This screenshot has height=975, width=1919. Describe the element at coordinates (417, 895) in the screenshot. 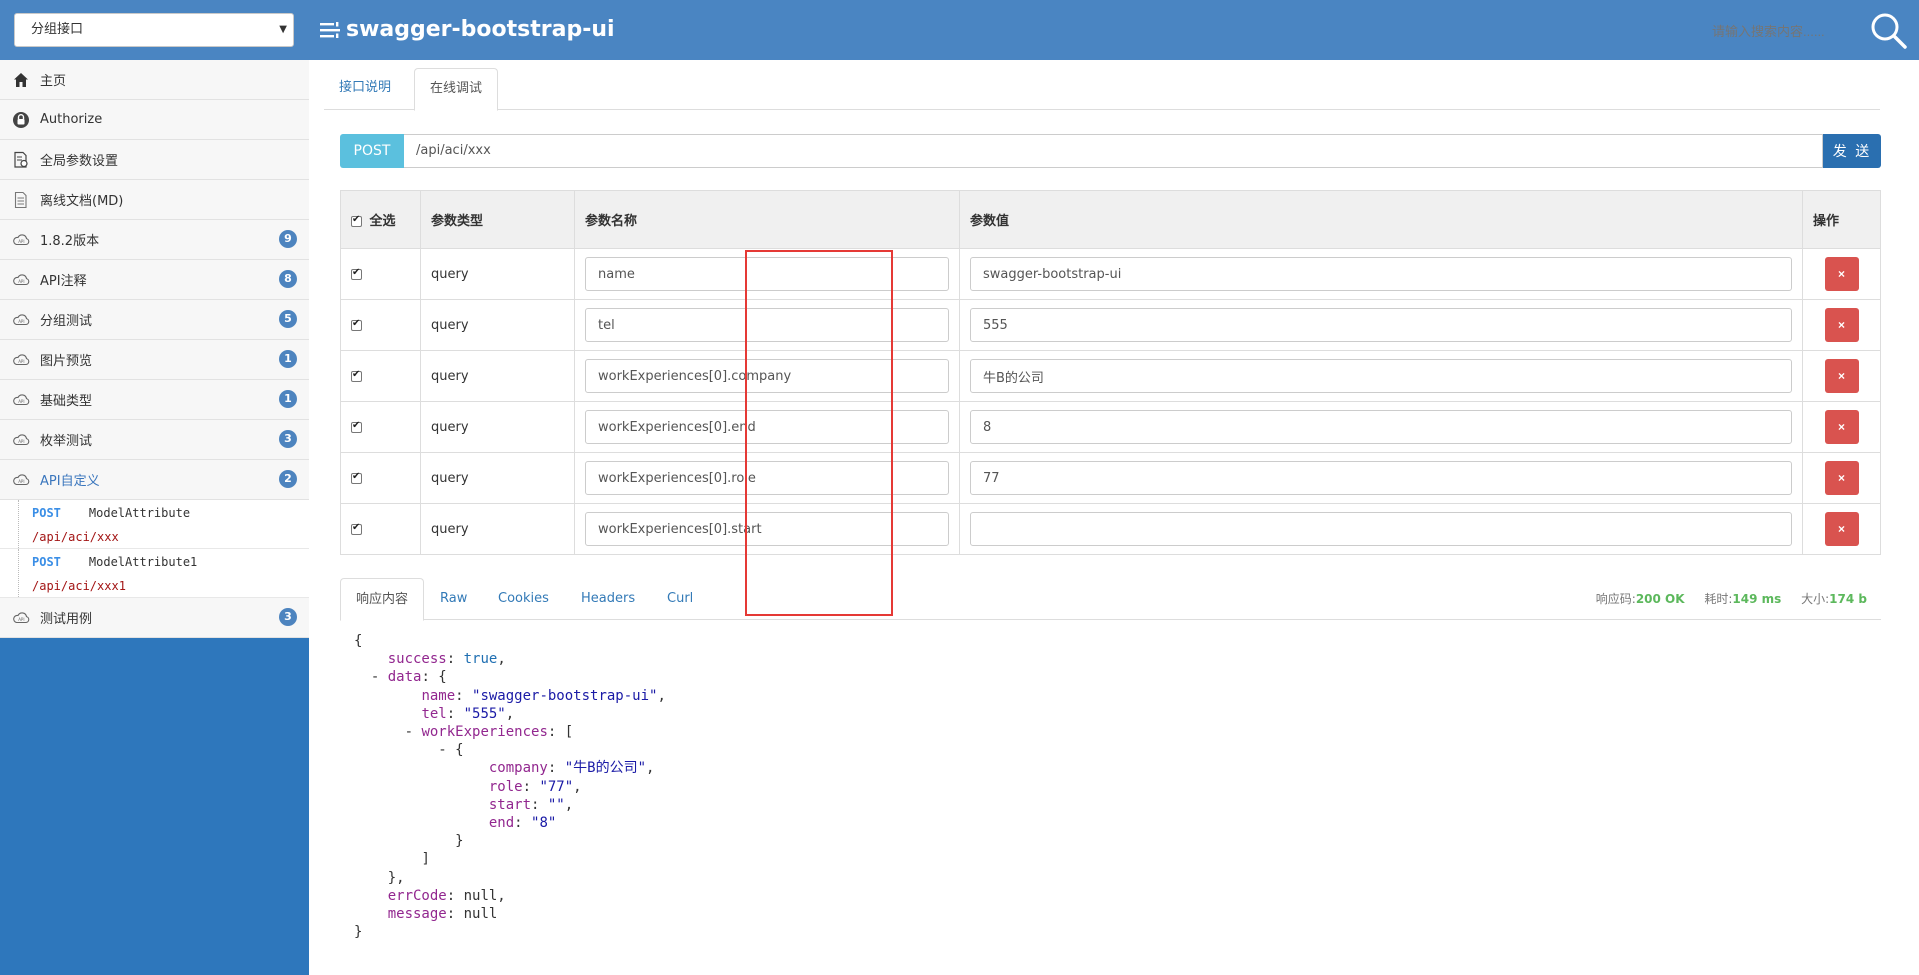

I see `json-key: errCode` at that location.